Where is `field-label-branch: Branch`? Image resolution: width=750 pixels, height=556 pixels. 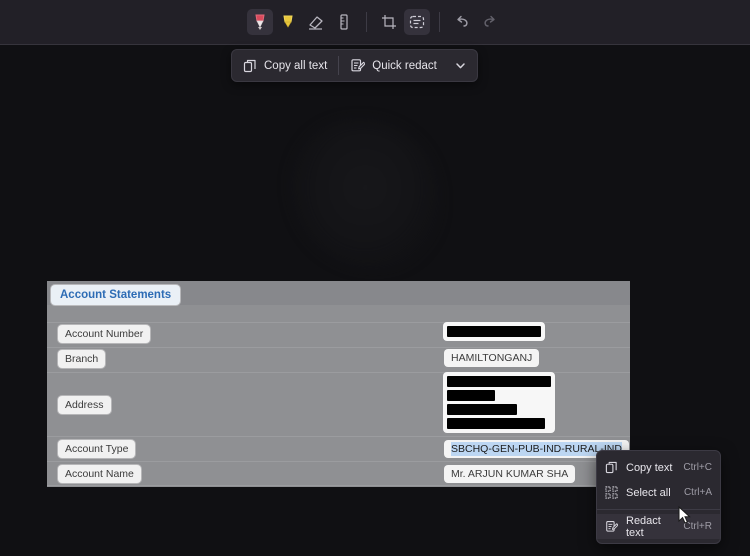
field-label-branch: Branch is located at coordinates (82, 359).